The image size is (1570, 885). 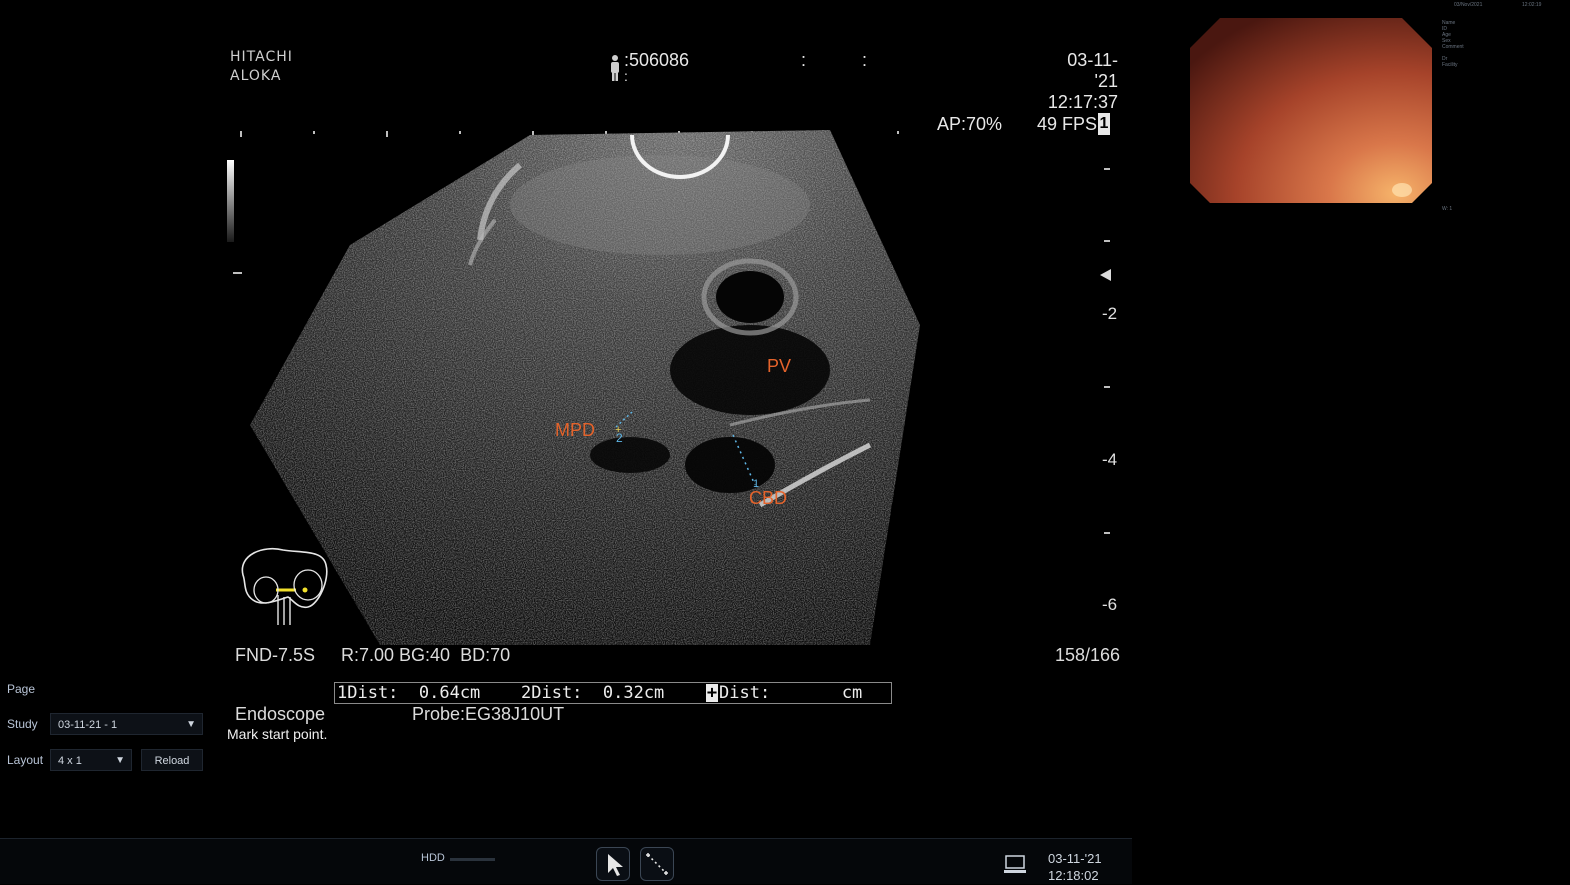 I want to click on patient-sub: :, so click(x=626, y=76).